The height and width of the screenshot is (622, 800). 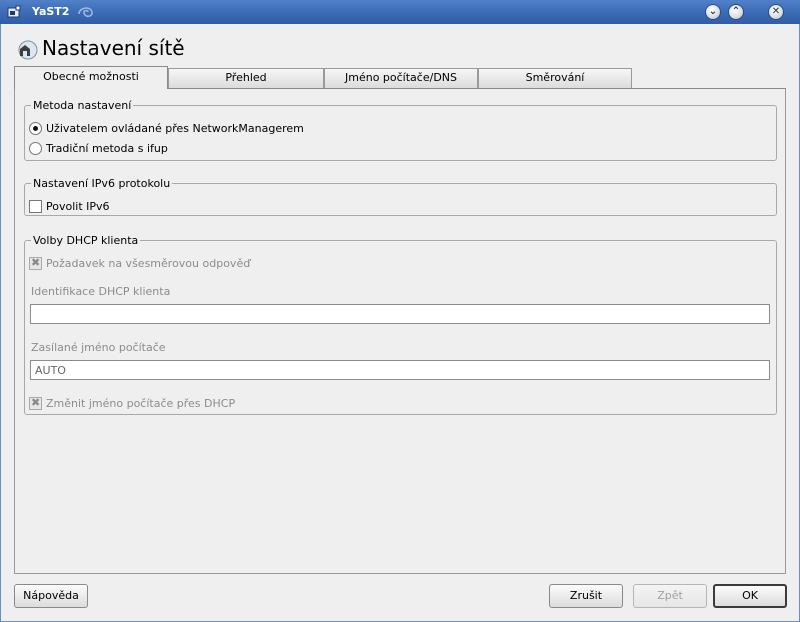 I want to click on change-hostname-box: ✖, so click(x=35, y=403).